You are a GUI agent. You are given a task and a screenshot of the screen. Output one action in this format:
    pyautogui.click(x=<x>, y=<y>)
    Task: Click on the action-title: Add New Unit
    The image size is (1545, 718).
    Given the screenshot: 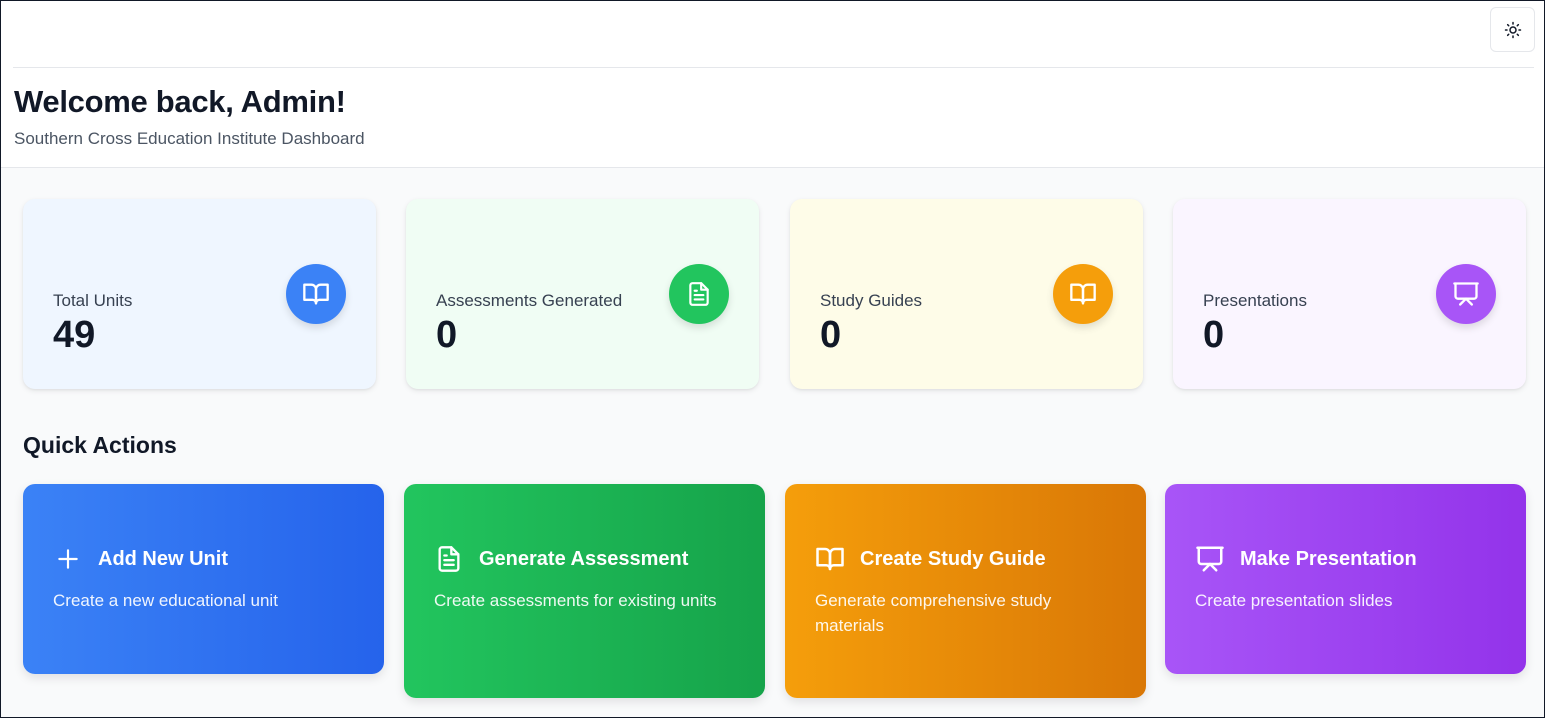 What is the action you would take?
    pyautogui.click(x=163, y=558)
    